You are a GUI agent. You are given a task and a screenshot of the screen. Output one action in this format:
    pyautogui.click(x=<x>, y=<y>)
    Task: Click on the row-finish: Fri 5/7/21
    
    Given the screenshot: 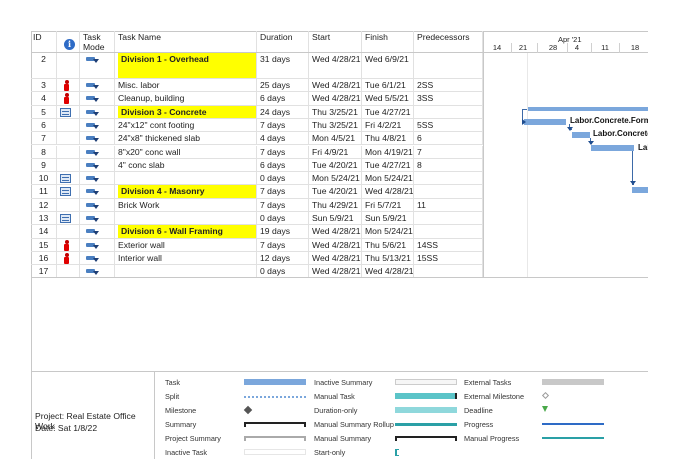 What is the action you would take?
    pyautogui.click(x=388, y=204)
    